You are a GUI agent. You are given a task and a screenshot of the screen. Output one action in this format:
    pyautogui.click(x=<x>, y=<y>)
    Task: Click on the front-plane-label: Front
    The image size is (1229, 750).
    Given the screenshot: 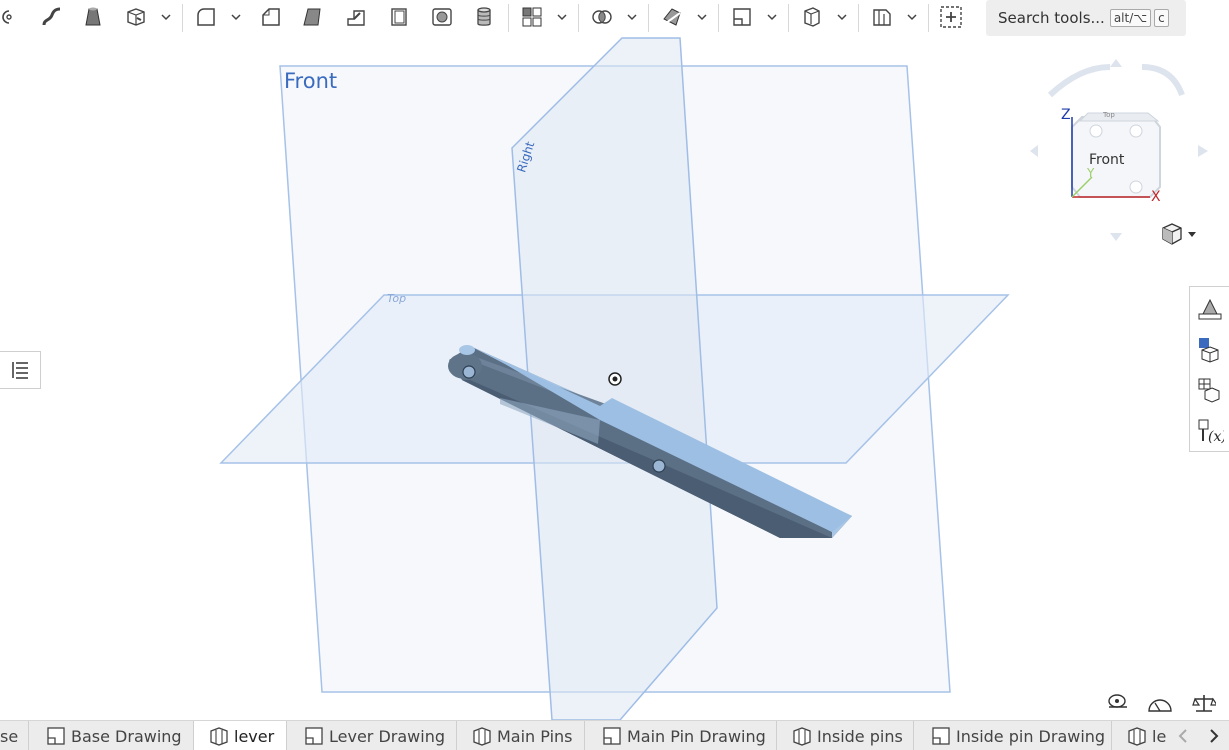 What is the action you would take?
    pyautogui.click(x=311, y=81)
    